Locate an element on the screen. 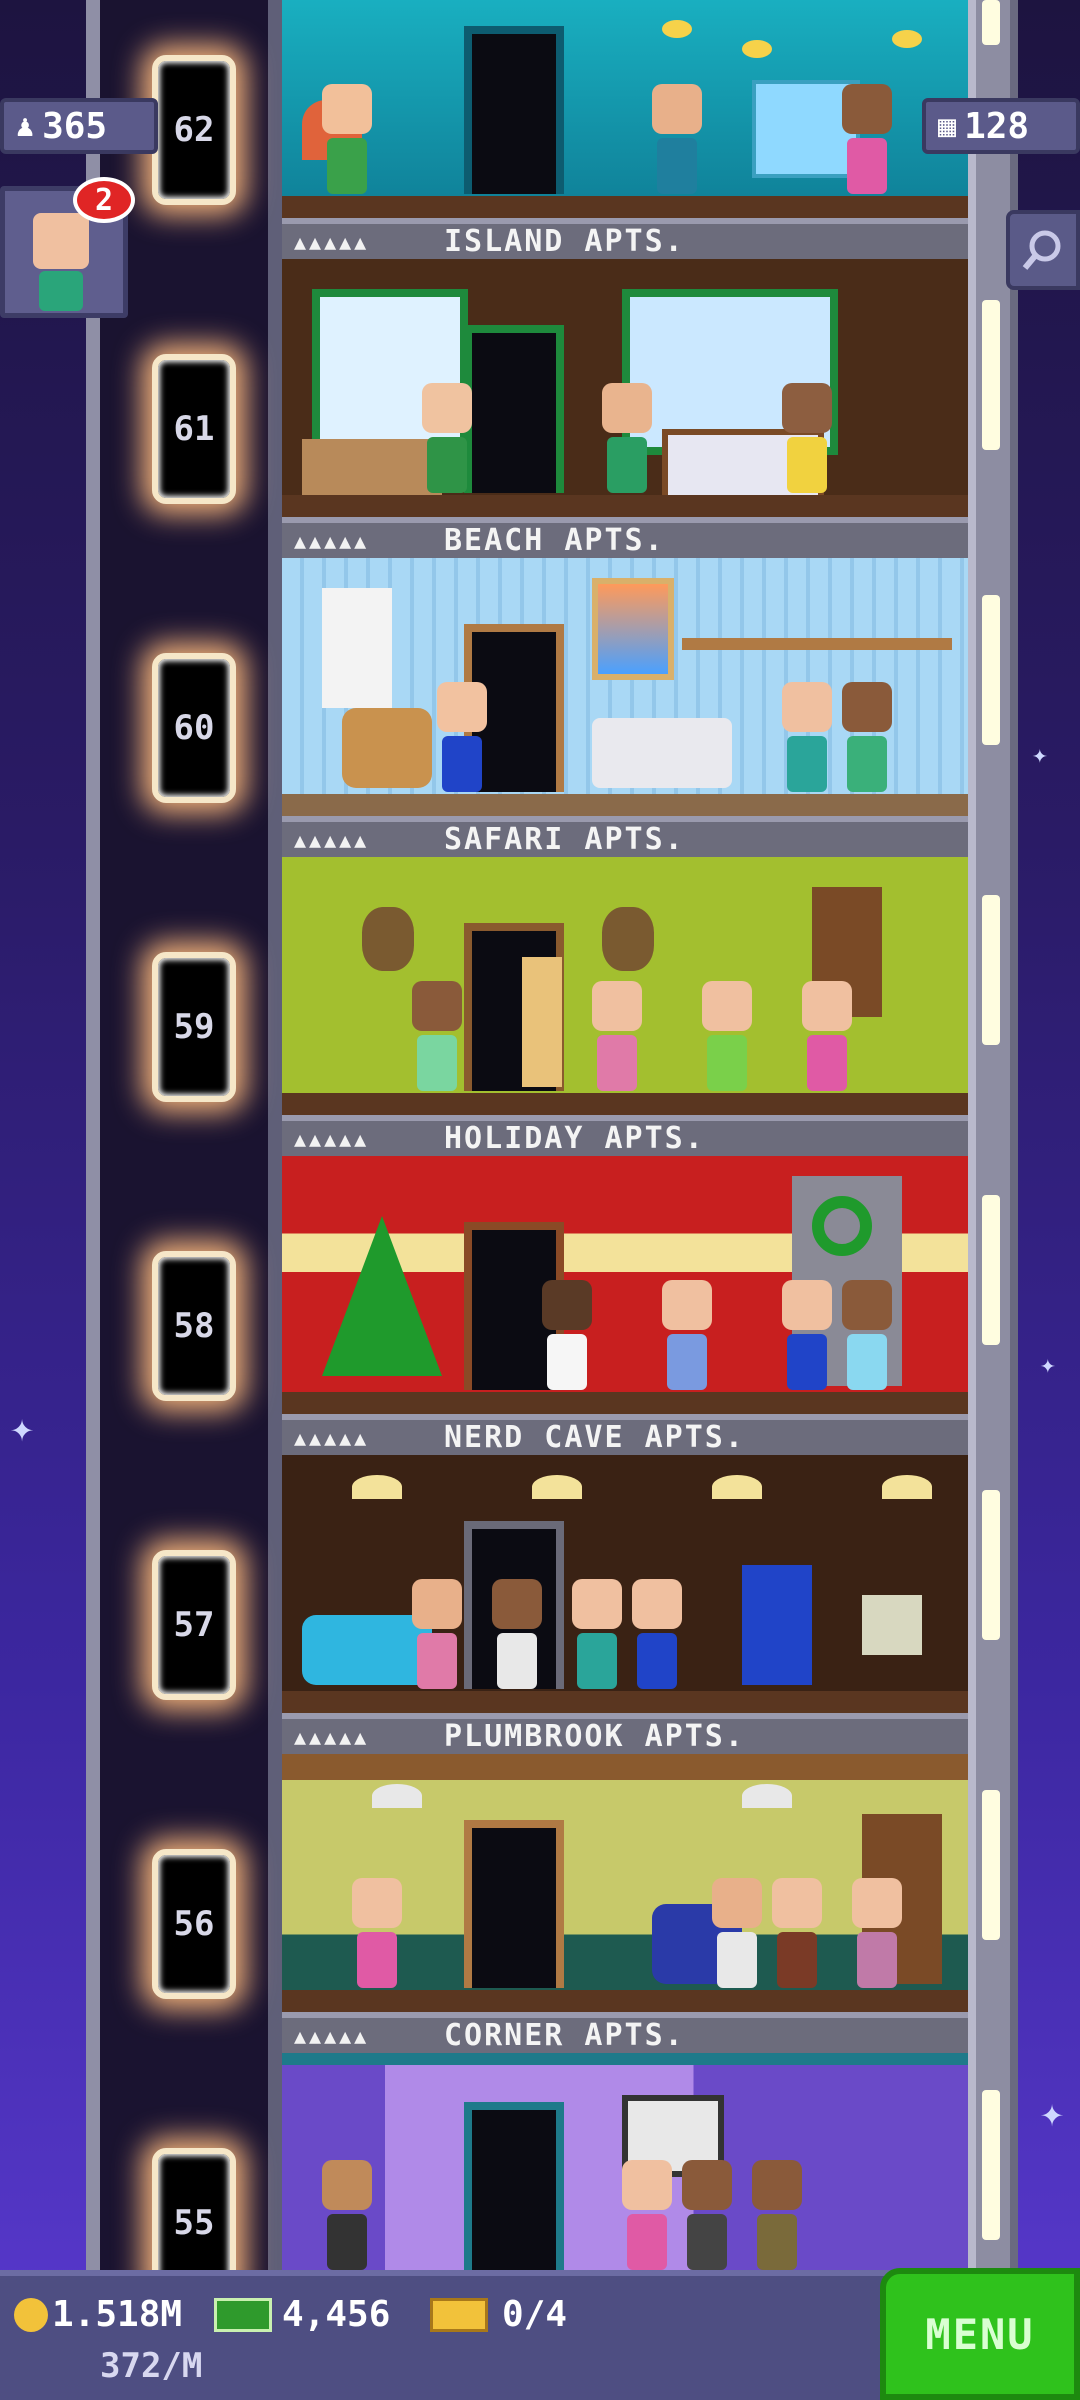 The image size is (1080, 2400). ticket-icon is located at coordinates (459, 2314).